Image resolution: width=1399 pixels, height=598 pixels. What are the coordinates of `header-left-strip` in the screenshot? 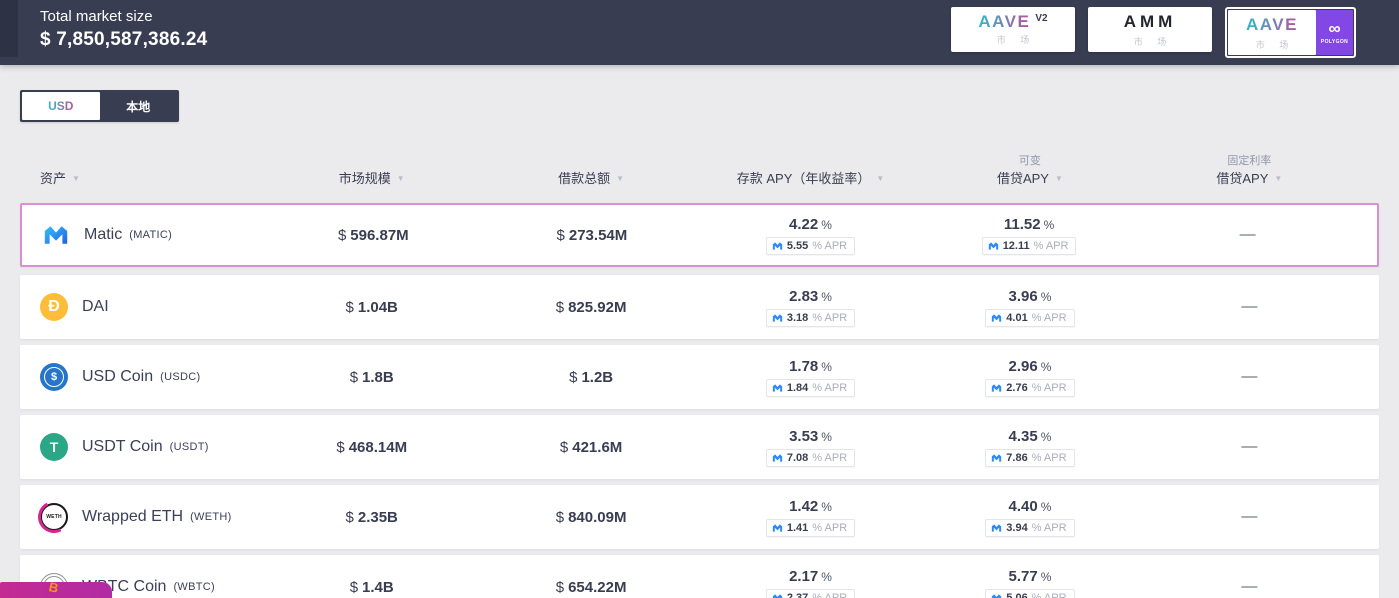 It's located at (9, 28).